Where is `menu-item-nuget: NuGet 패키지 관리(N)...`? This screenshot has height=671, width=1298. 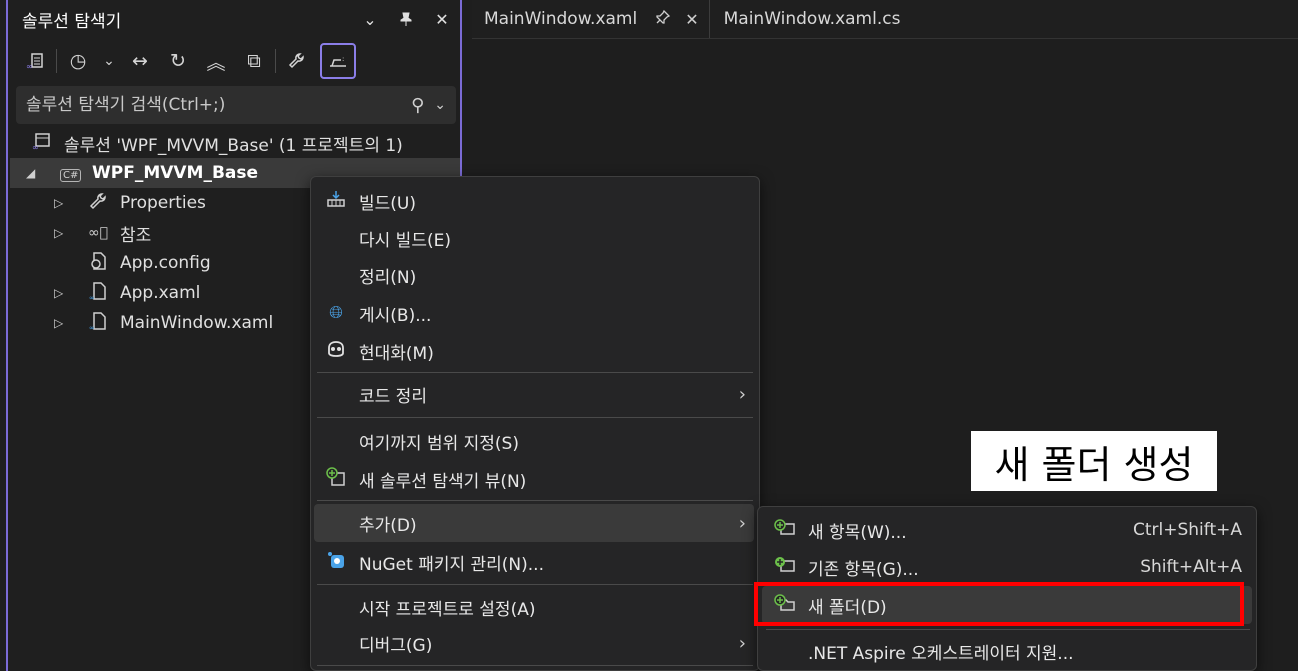
menu-item-nuget: NuGet 패키지 관리(N)... is located at coordinates (534, 562).